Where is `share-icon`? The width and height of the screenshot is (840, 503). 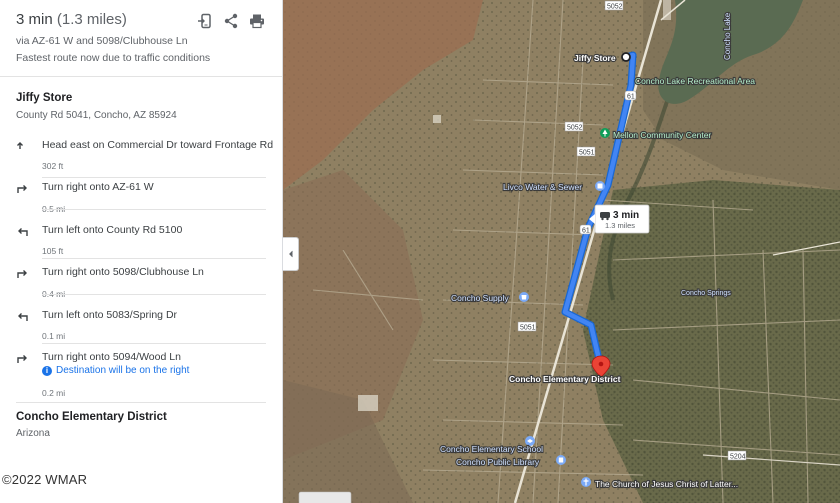
share-icon is located at coordinates (231, 21).